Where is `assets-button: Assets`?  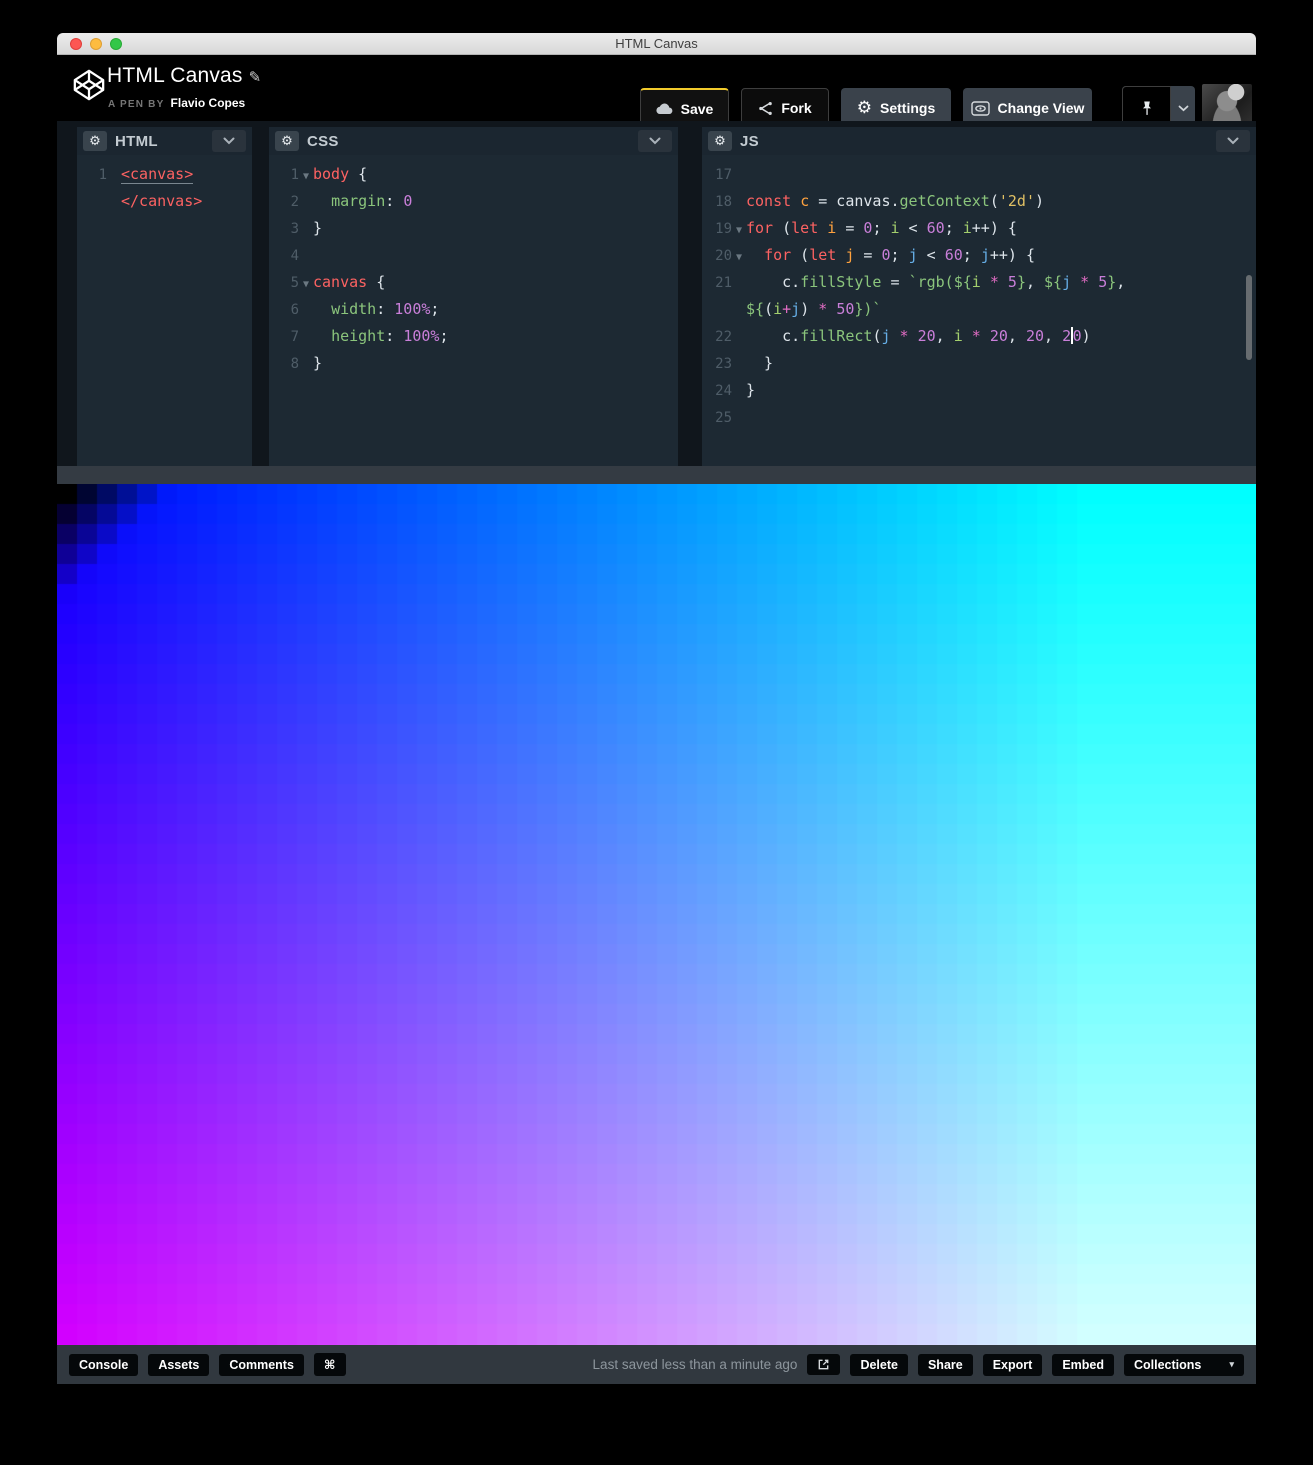 assets-button: Assets is located at coordinates (179, 1364).